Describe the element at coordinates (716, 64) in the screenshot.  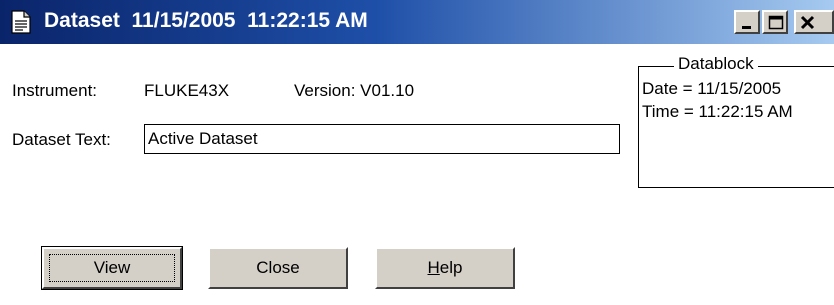
I see `datablock-title: Datablock` at that location.